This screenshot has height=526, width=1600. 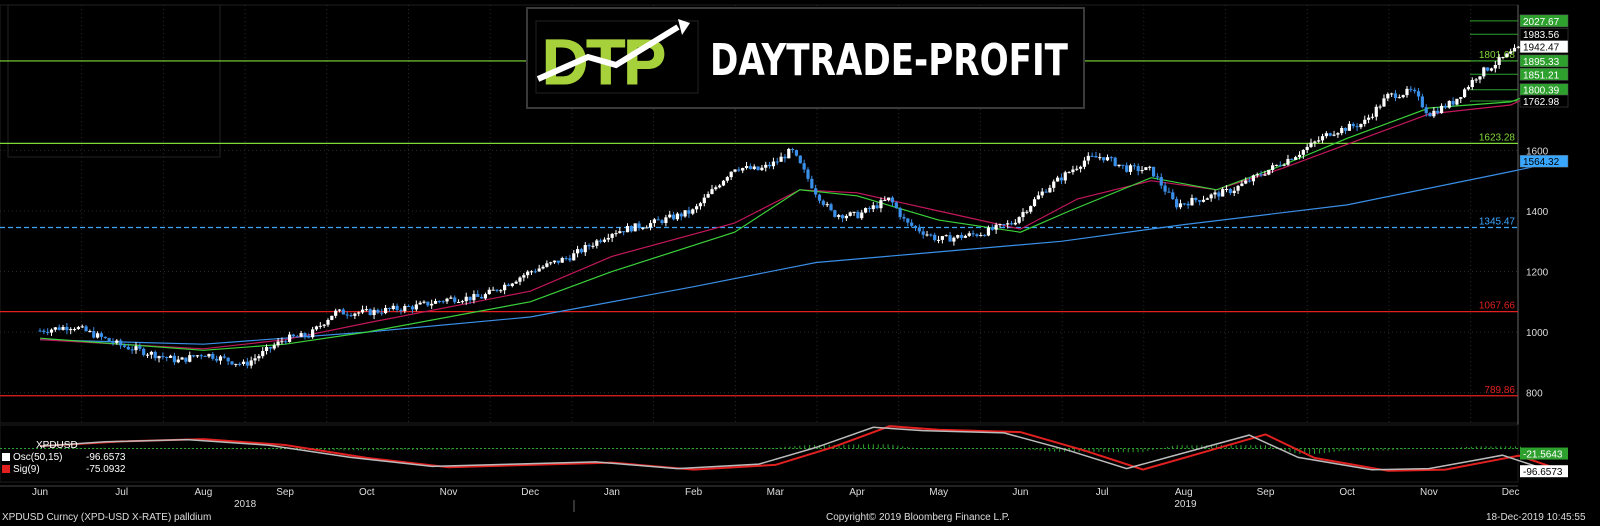 I want to click on osc-label: Osc(50,15), so click(x=38, y=457).